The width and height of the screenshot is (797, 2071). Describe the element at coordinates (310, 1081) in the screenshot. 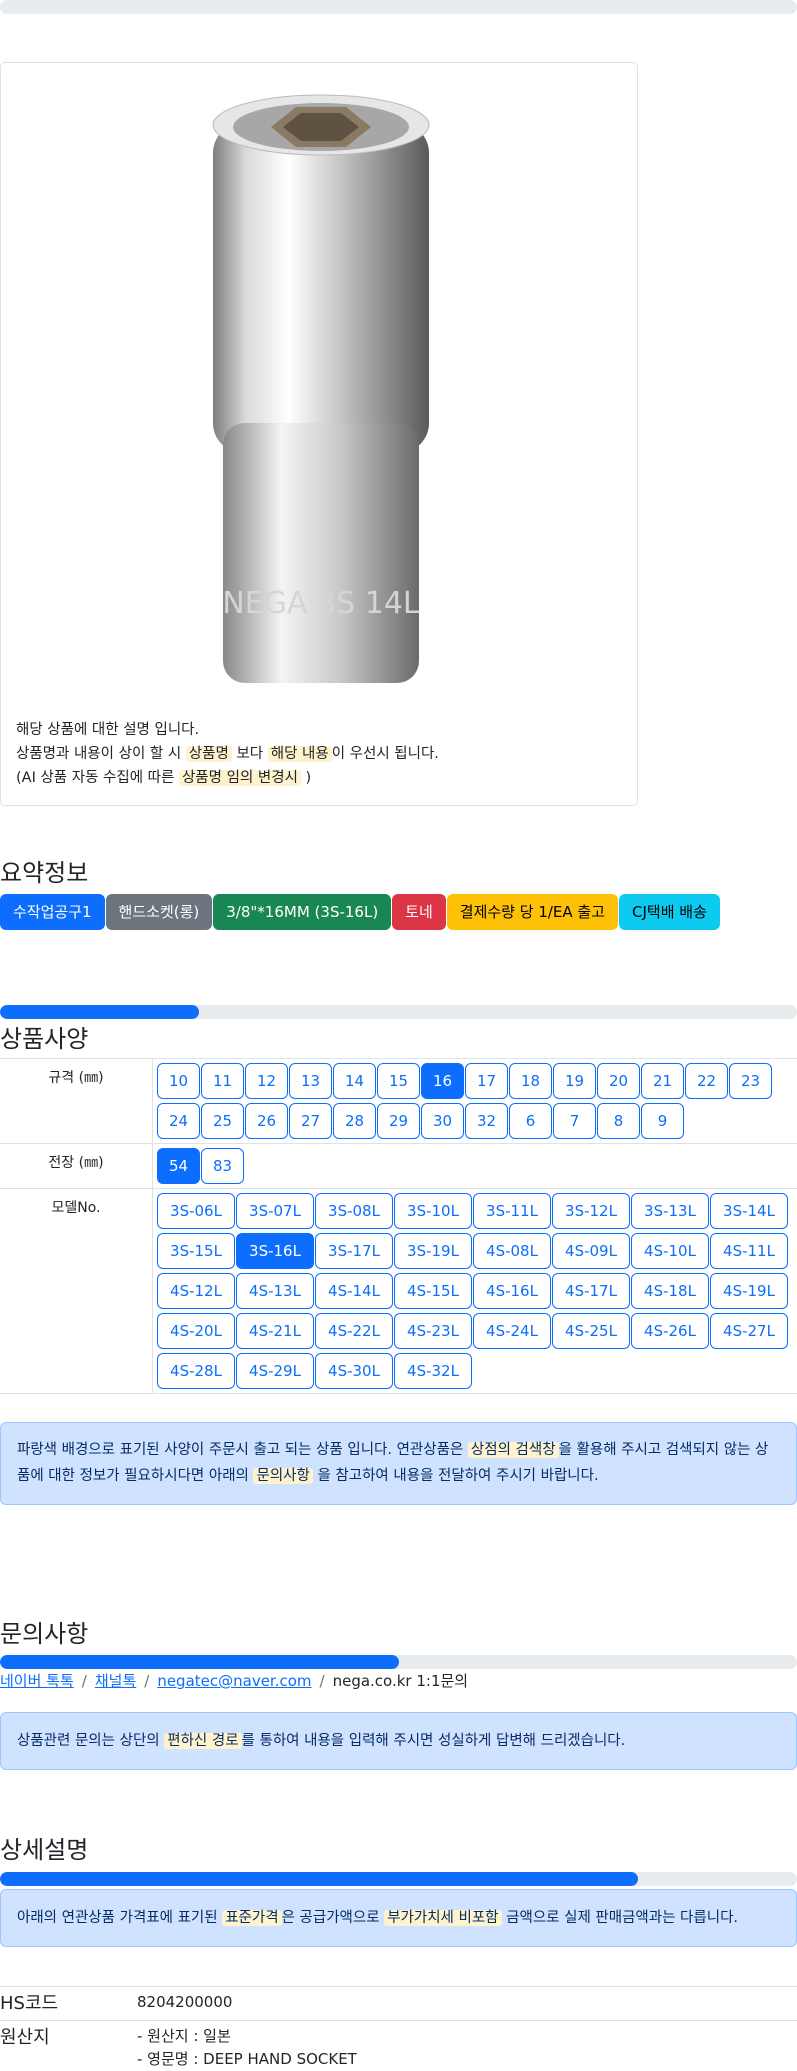

I see `spec-option-button: 13` at that location.